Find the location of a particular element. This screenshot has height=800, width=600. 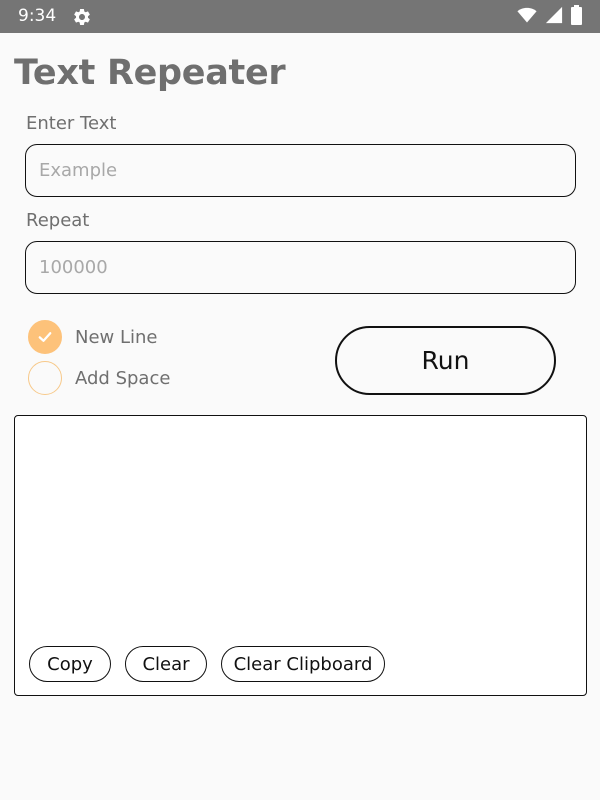

copy-button: Copy is located at coordinates (70, 664).